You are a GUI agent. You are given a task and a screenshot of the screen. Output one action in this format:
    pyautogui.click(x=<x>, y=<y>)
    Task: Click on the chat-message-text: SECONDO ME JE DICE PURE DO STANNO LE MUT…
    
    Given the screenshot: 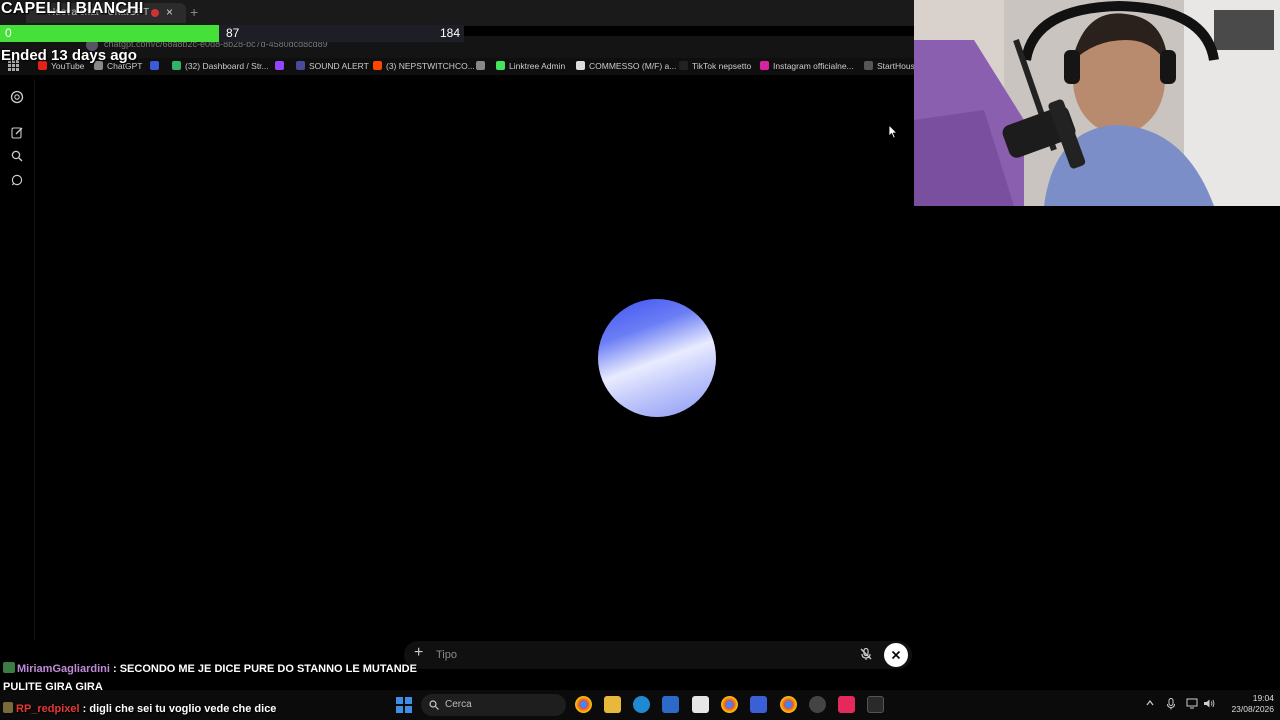 What is the action you would take?
    pyautogui.click(x=268, y=669)
    